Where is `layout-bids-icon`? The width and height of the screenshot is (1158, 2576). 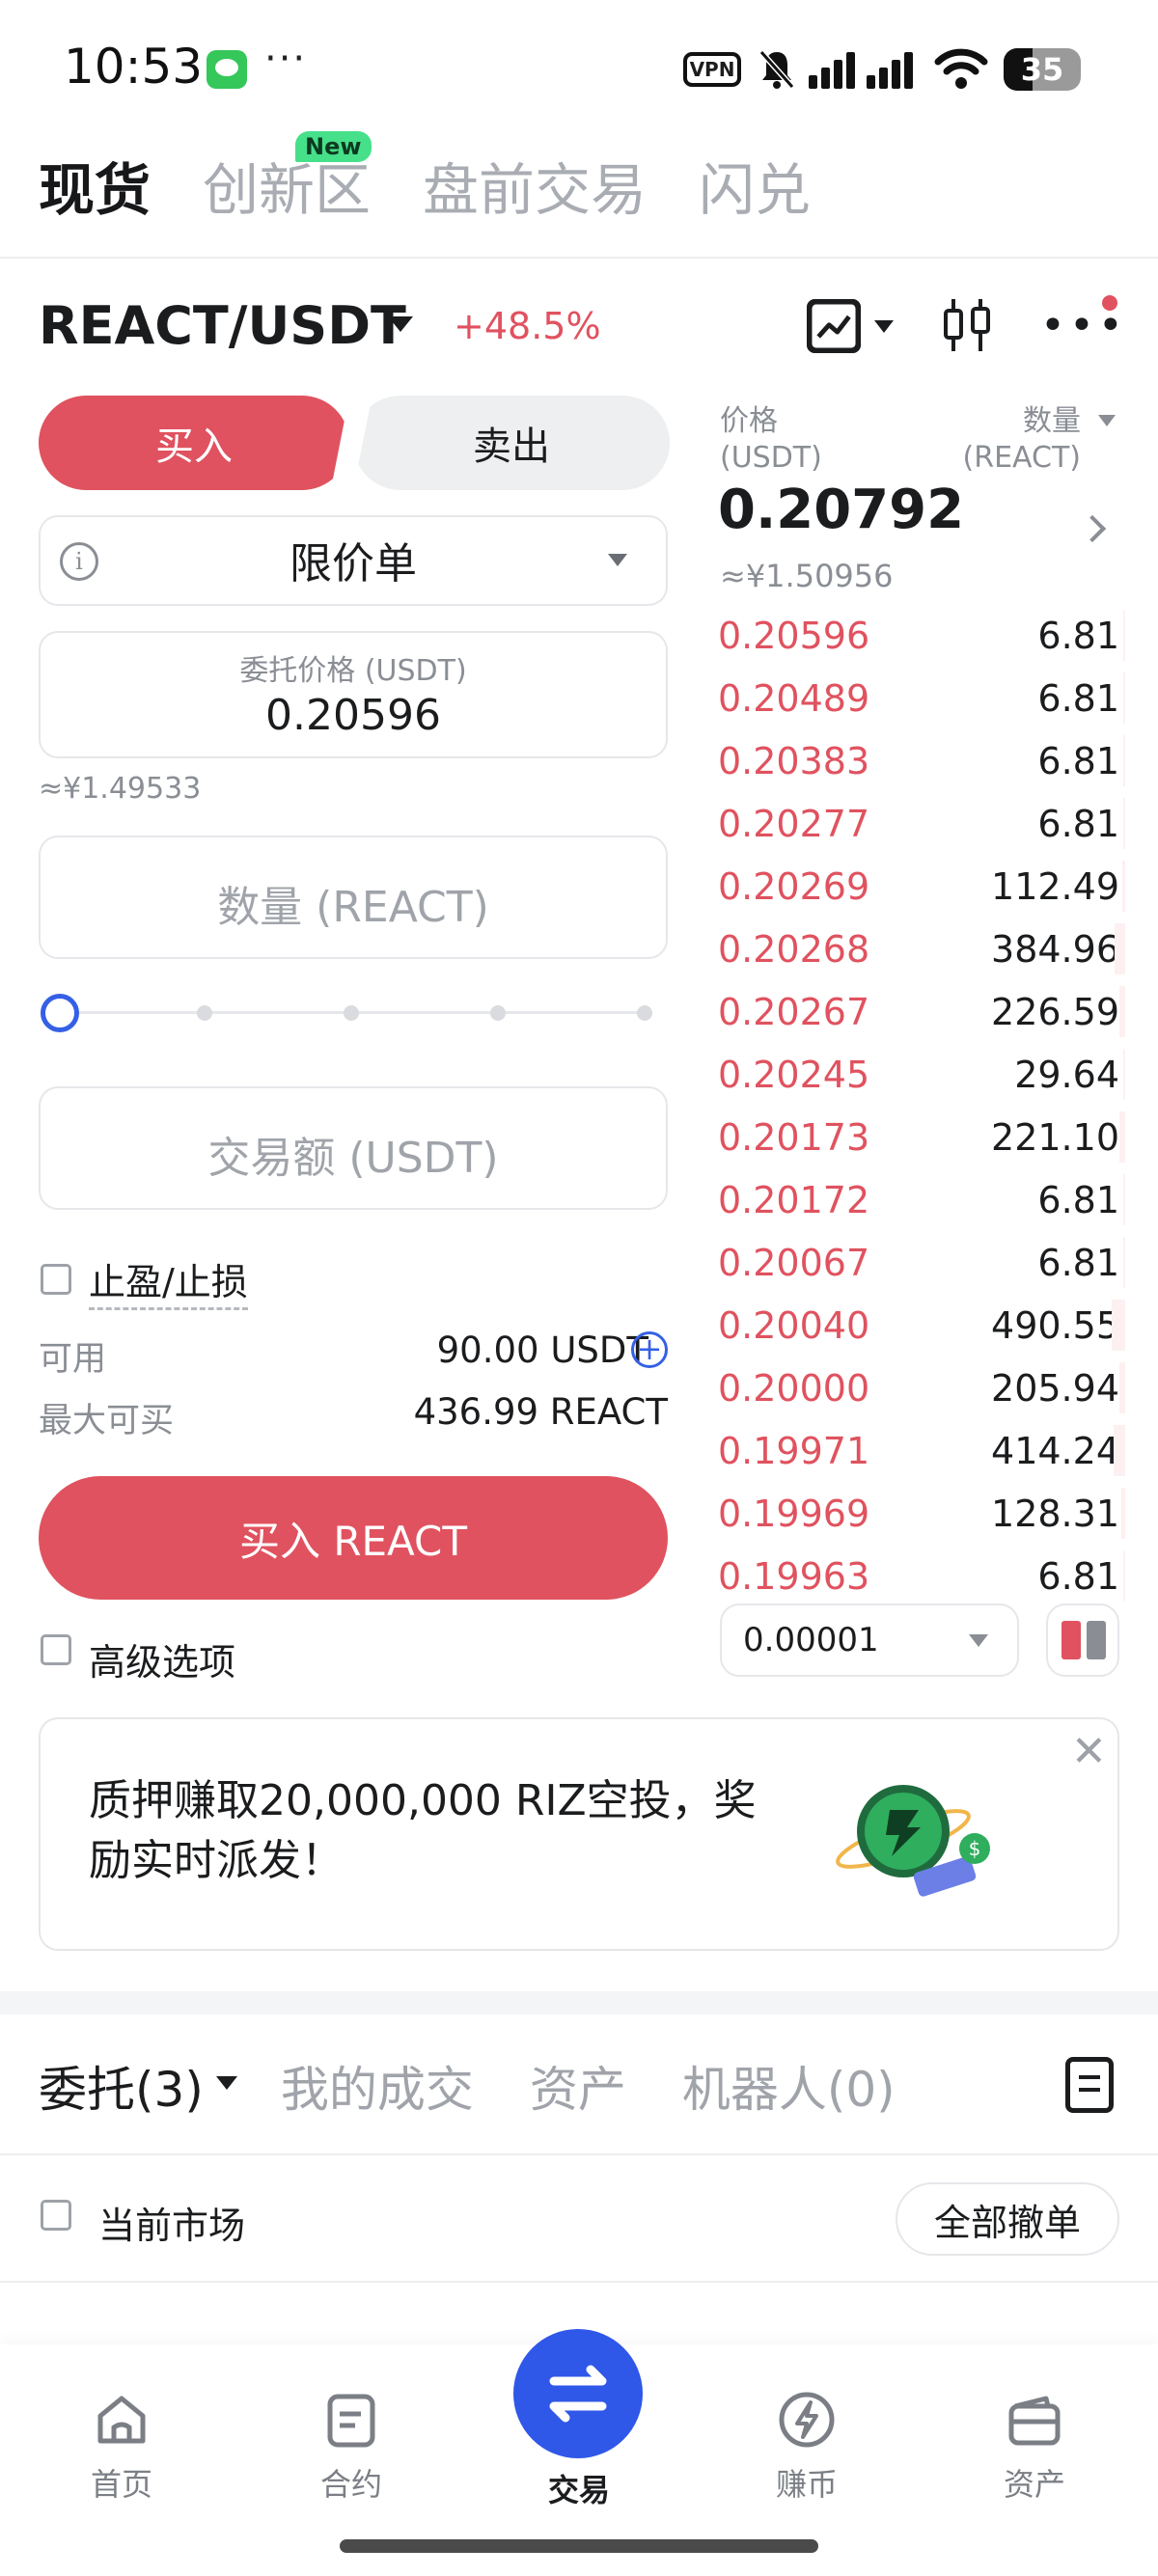 layout-bids-icon is located at coordinates (1096, 1640).